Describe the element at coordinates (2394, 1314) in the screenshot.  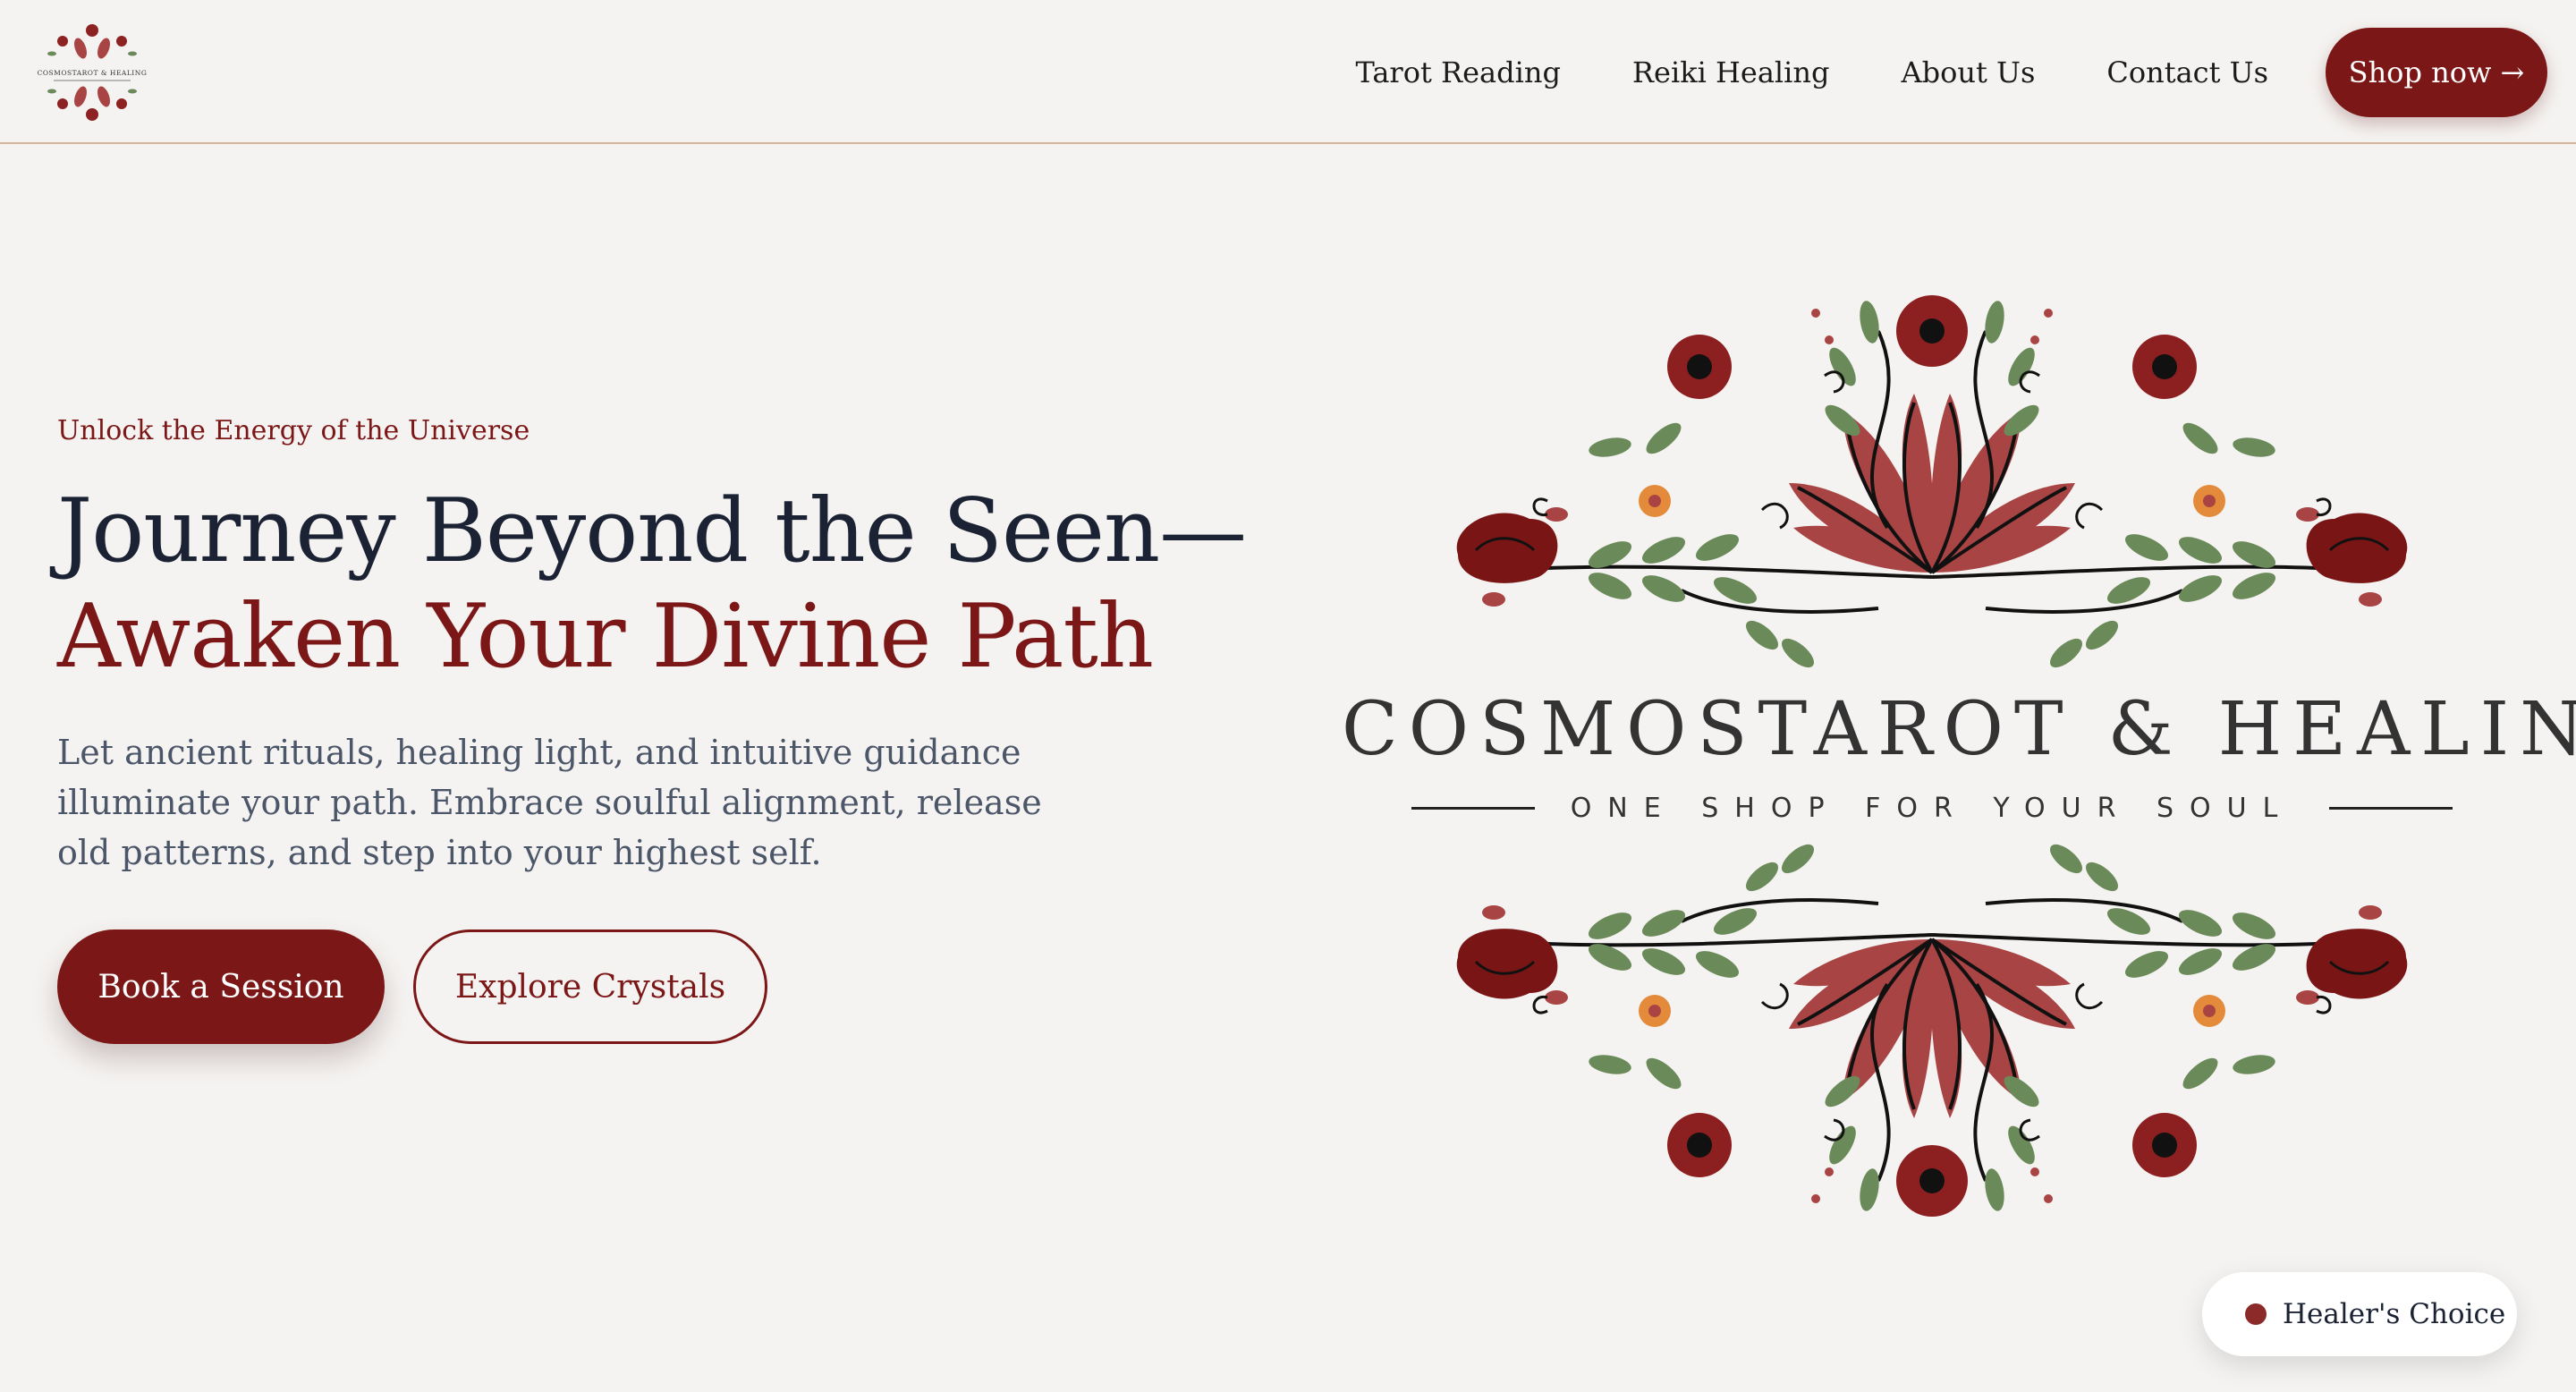
I see `healers-choice-label: Healer's Choice` at that location.